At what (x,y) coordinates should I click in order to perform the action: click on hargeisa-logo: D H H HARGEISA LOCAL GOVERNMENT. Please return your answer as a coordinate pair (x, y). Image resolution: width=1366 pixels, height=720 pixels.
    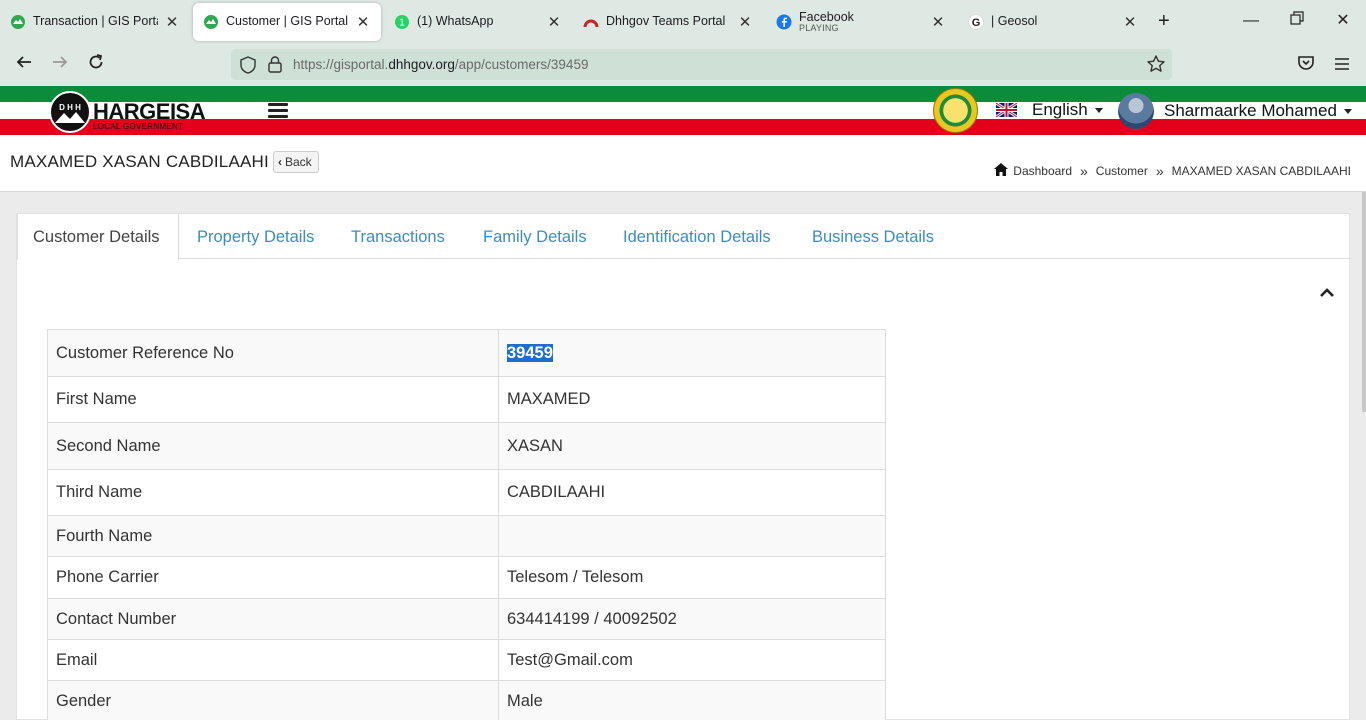
    Looking at the image, I should click on (129, 113).